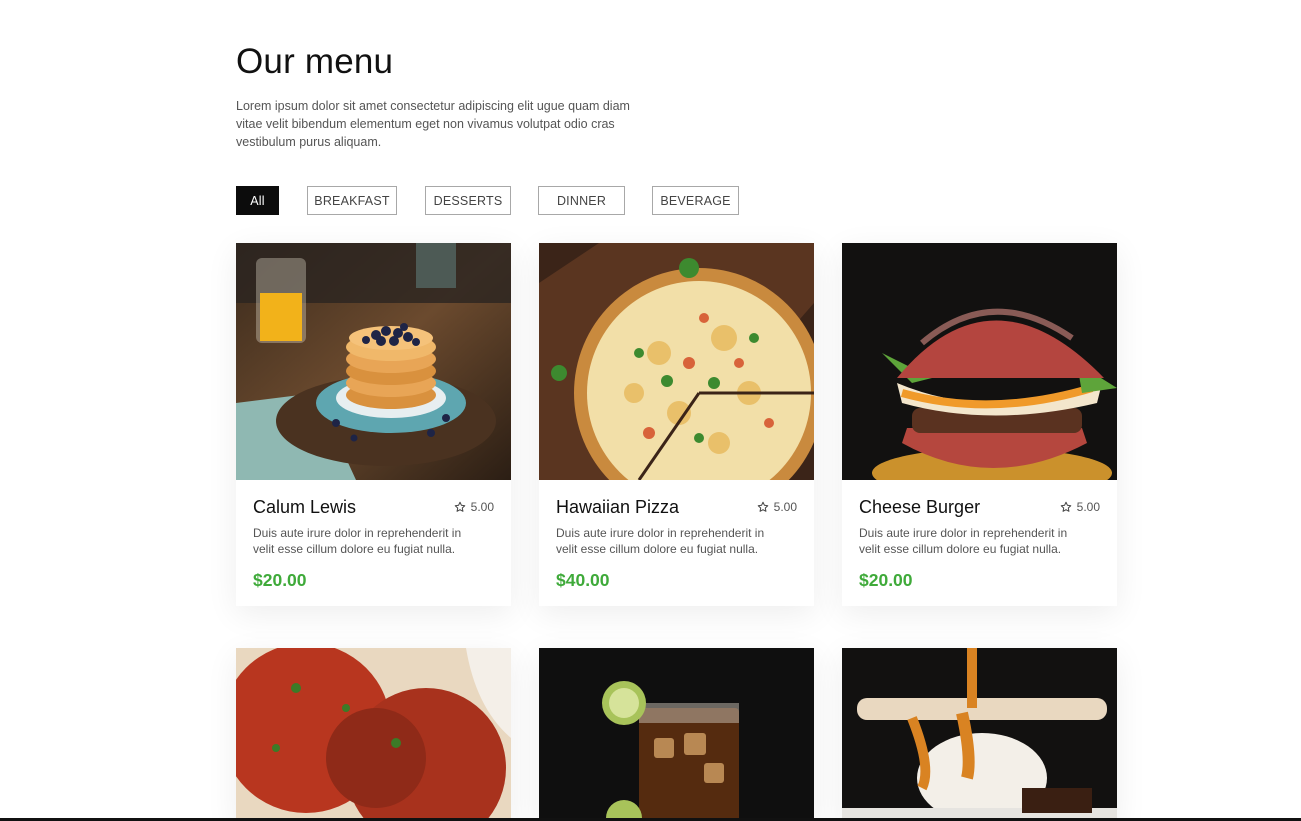 The width and height of the screenshot is (1301, 821). I want to click on pancakes-photo, so click(373, 361).